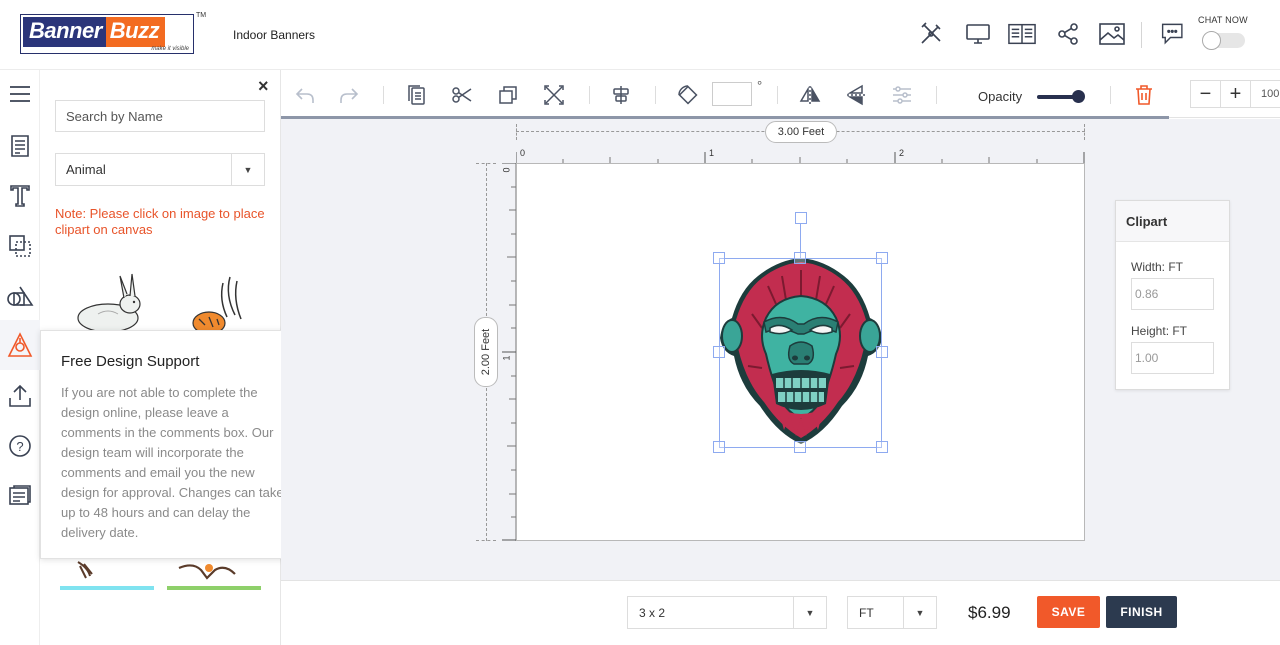 The image size is (1280, 645). I want to click on popup-title: Free Design Support, so click(130, 361).